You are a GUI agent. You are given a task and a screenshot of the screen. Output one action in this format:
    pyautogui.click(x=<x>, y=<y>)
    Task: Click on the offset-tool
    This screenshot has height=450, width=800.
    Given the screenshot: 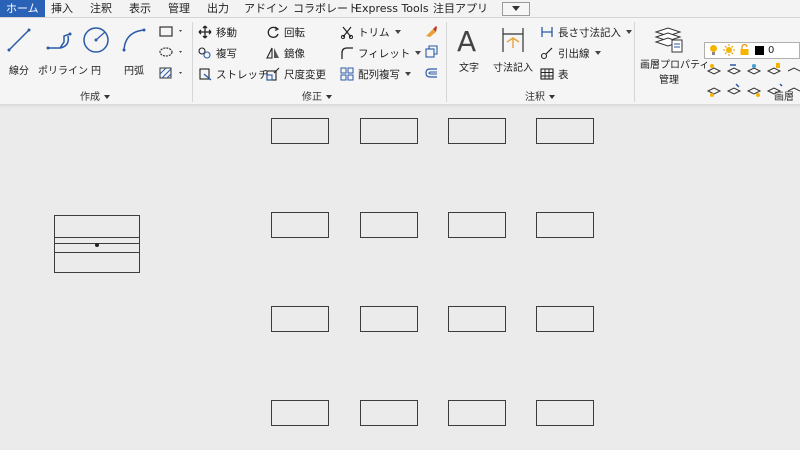 What is the action you would take?
    pyautogui.click(x=431, y=74)
    